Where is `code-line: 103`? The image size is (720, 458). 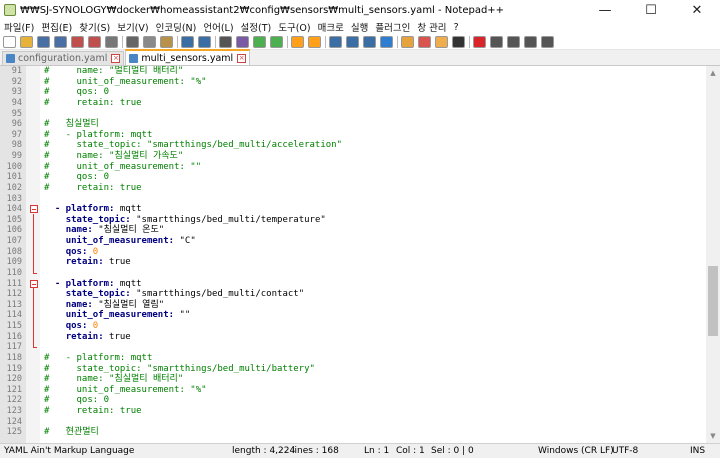
code-line: 103 is located at coordinates (353, 199).